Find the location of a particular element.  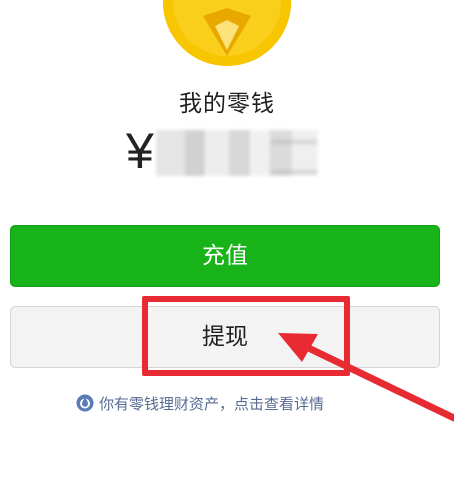

wallet-title: 我的零钱 is located at coordinates (227, 104).